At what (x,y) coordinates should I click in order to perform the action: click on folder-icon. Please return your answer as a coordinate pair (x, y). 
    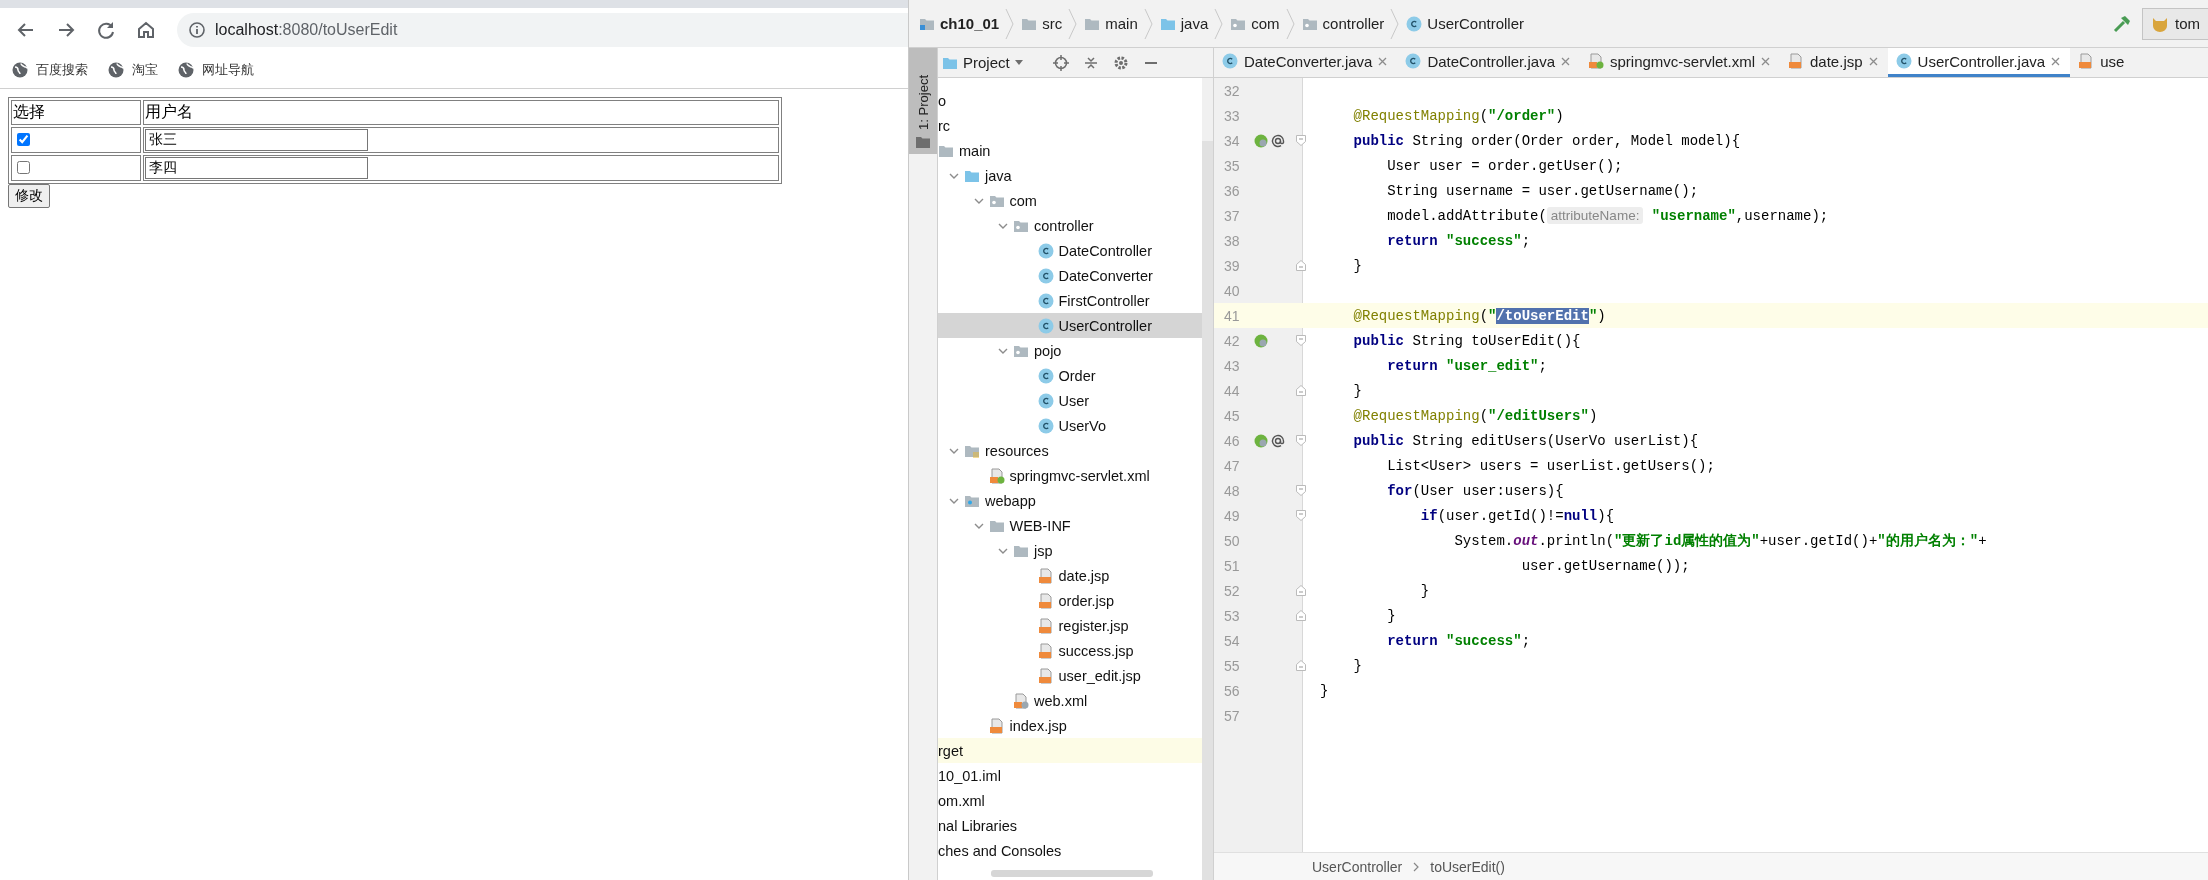
    Looking at the image, I should click on (923, 142).